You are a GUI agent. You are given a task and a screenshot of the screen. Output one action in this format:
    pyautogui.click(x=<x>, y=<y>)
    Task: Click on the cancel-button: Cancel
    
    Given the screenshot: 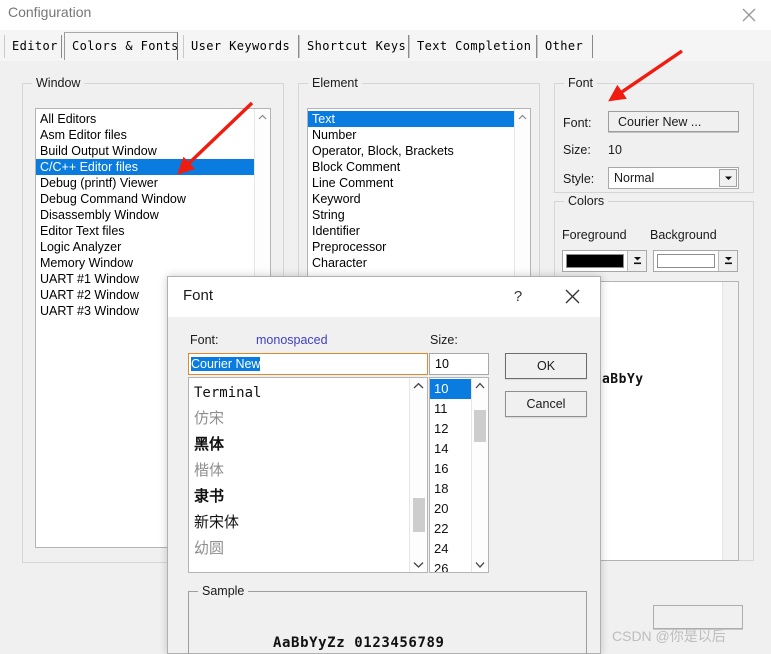 What is the action you would take?
    pyautogui.click(x=546, y=404)
    